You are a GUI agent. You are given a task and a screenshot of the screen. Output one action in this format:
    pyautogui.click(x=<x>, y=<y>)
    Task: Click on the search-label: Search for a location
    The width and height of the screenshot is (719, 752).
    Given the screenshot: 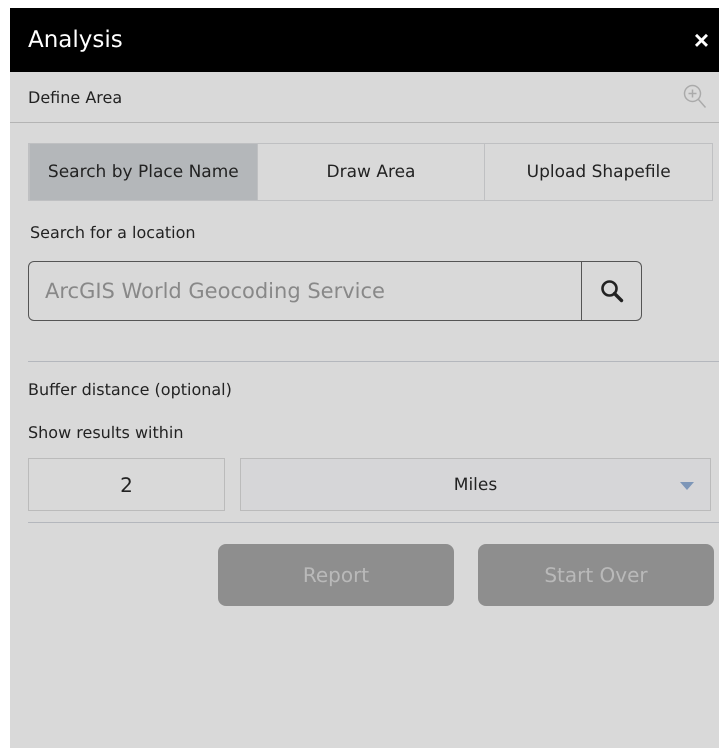 What is the action you would take?
    pyautogui.click(x=113, y=232)
    